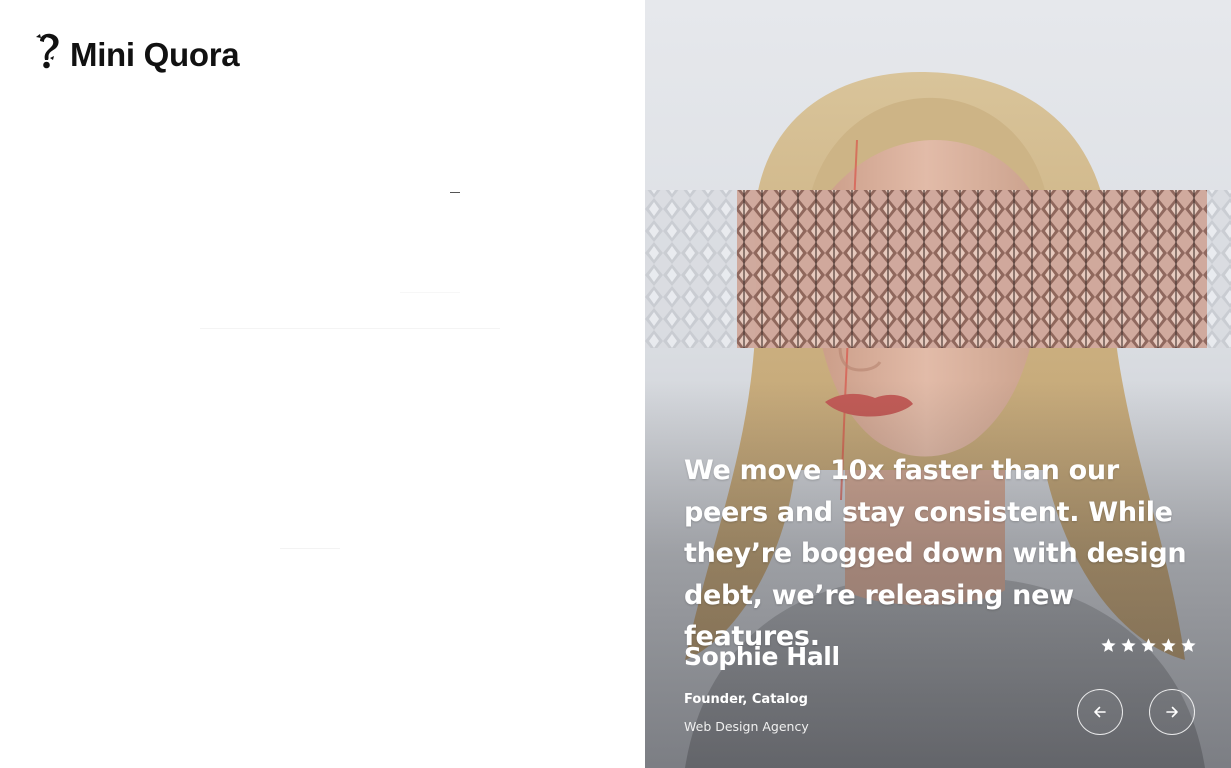 The width and height of the screenshot is (1231, 768). I want to click on arrow-right-icon, so click(1172, 712).